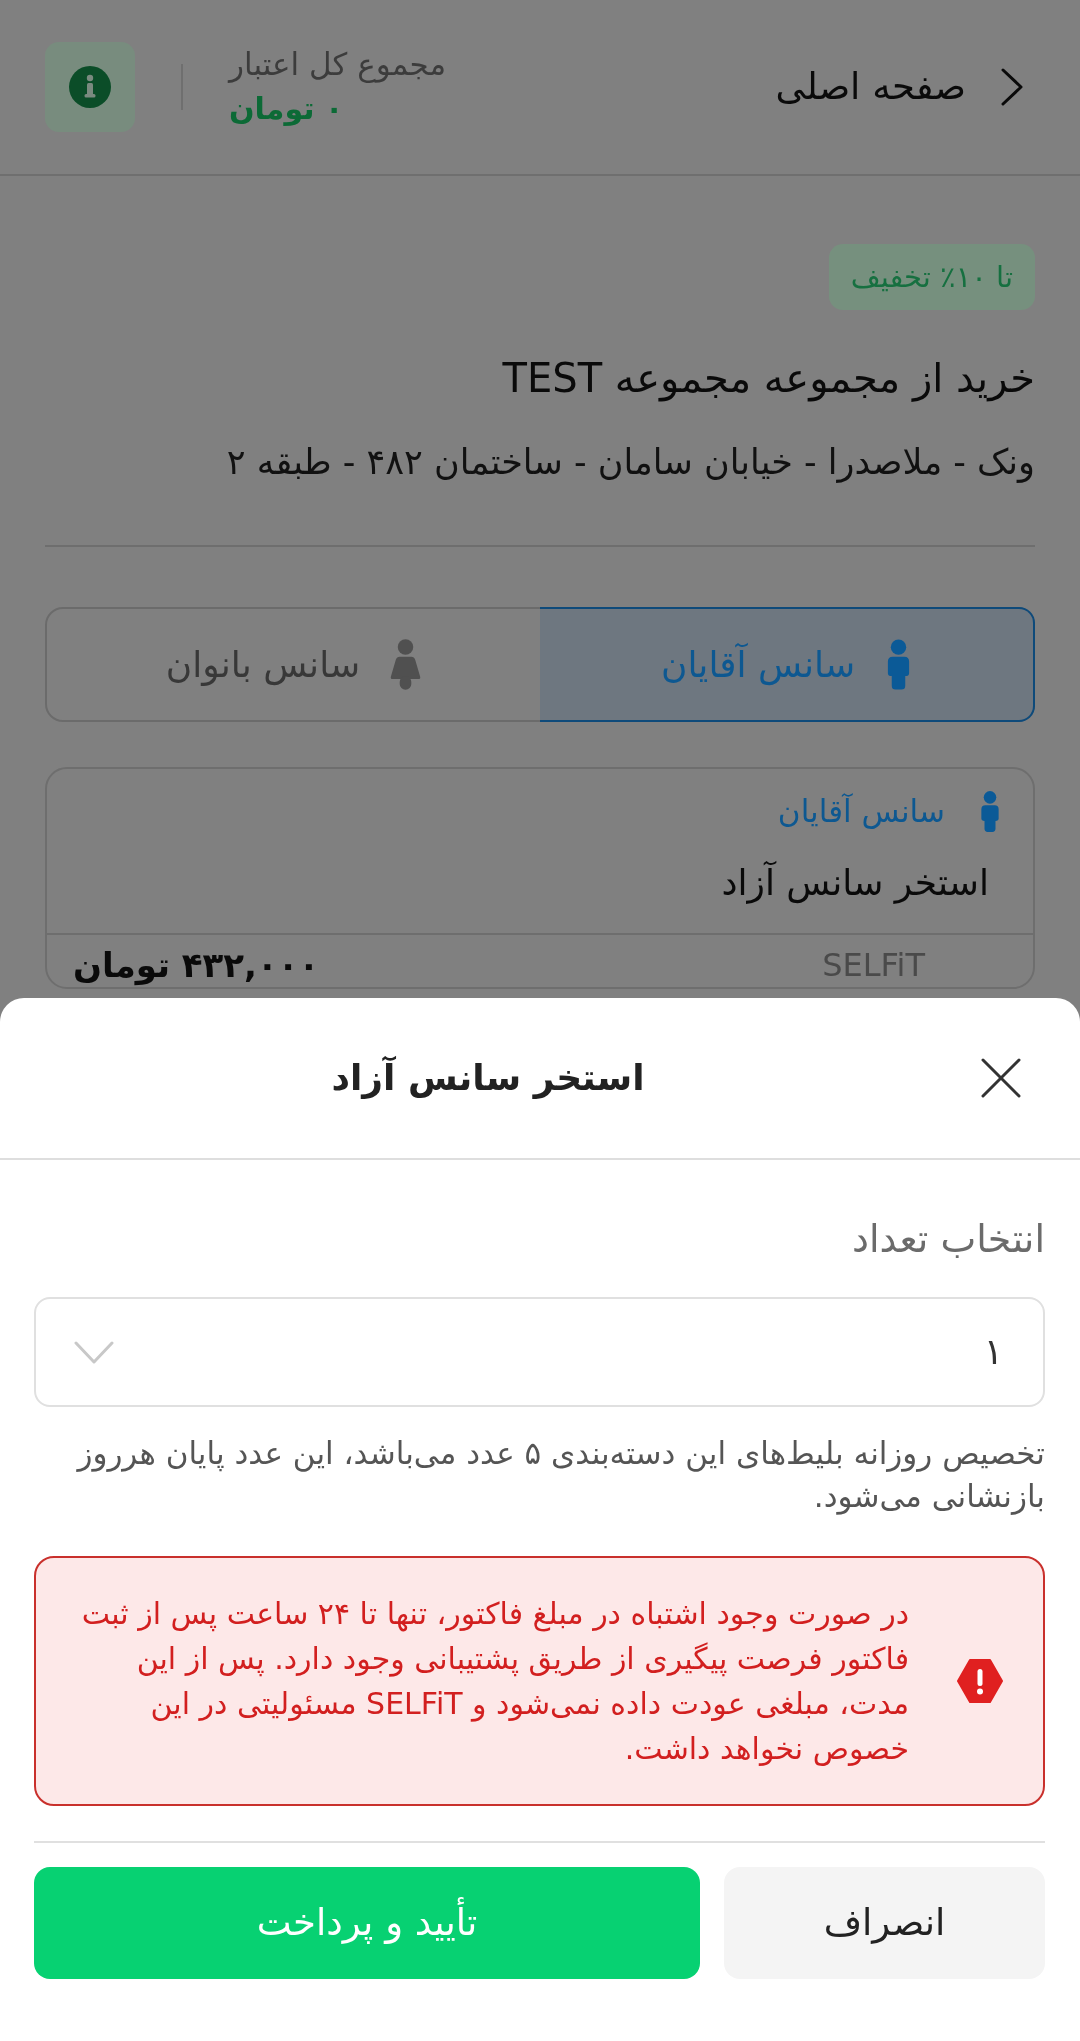 The image size is (1080, 2041). I want to click on info-icon, so click(90, 87).